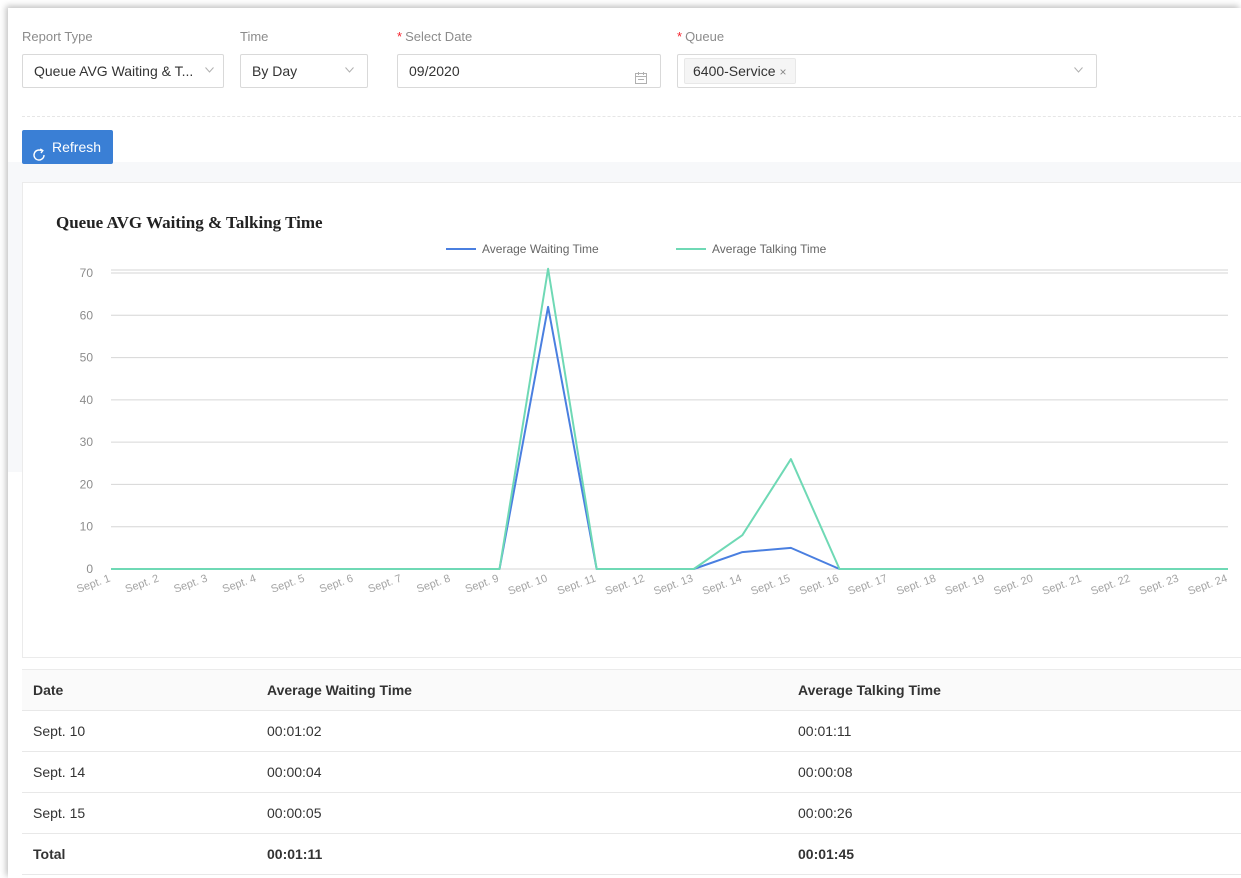  What do you see at coordinates (39, 150) in the screenshot?
I see `refresh-icon` at bounding box center [39, 150].